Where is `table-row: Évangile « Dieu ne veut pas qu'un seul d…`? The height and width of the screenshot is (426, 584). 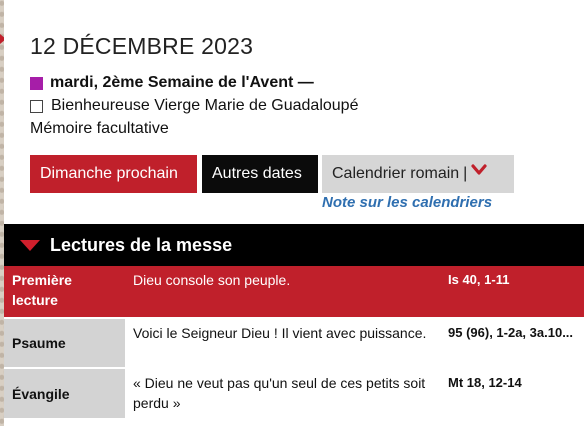
table-row: Évangile « Dieu ne veut pas qu'un seul d… is located at coordinates (294, 392).